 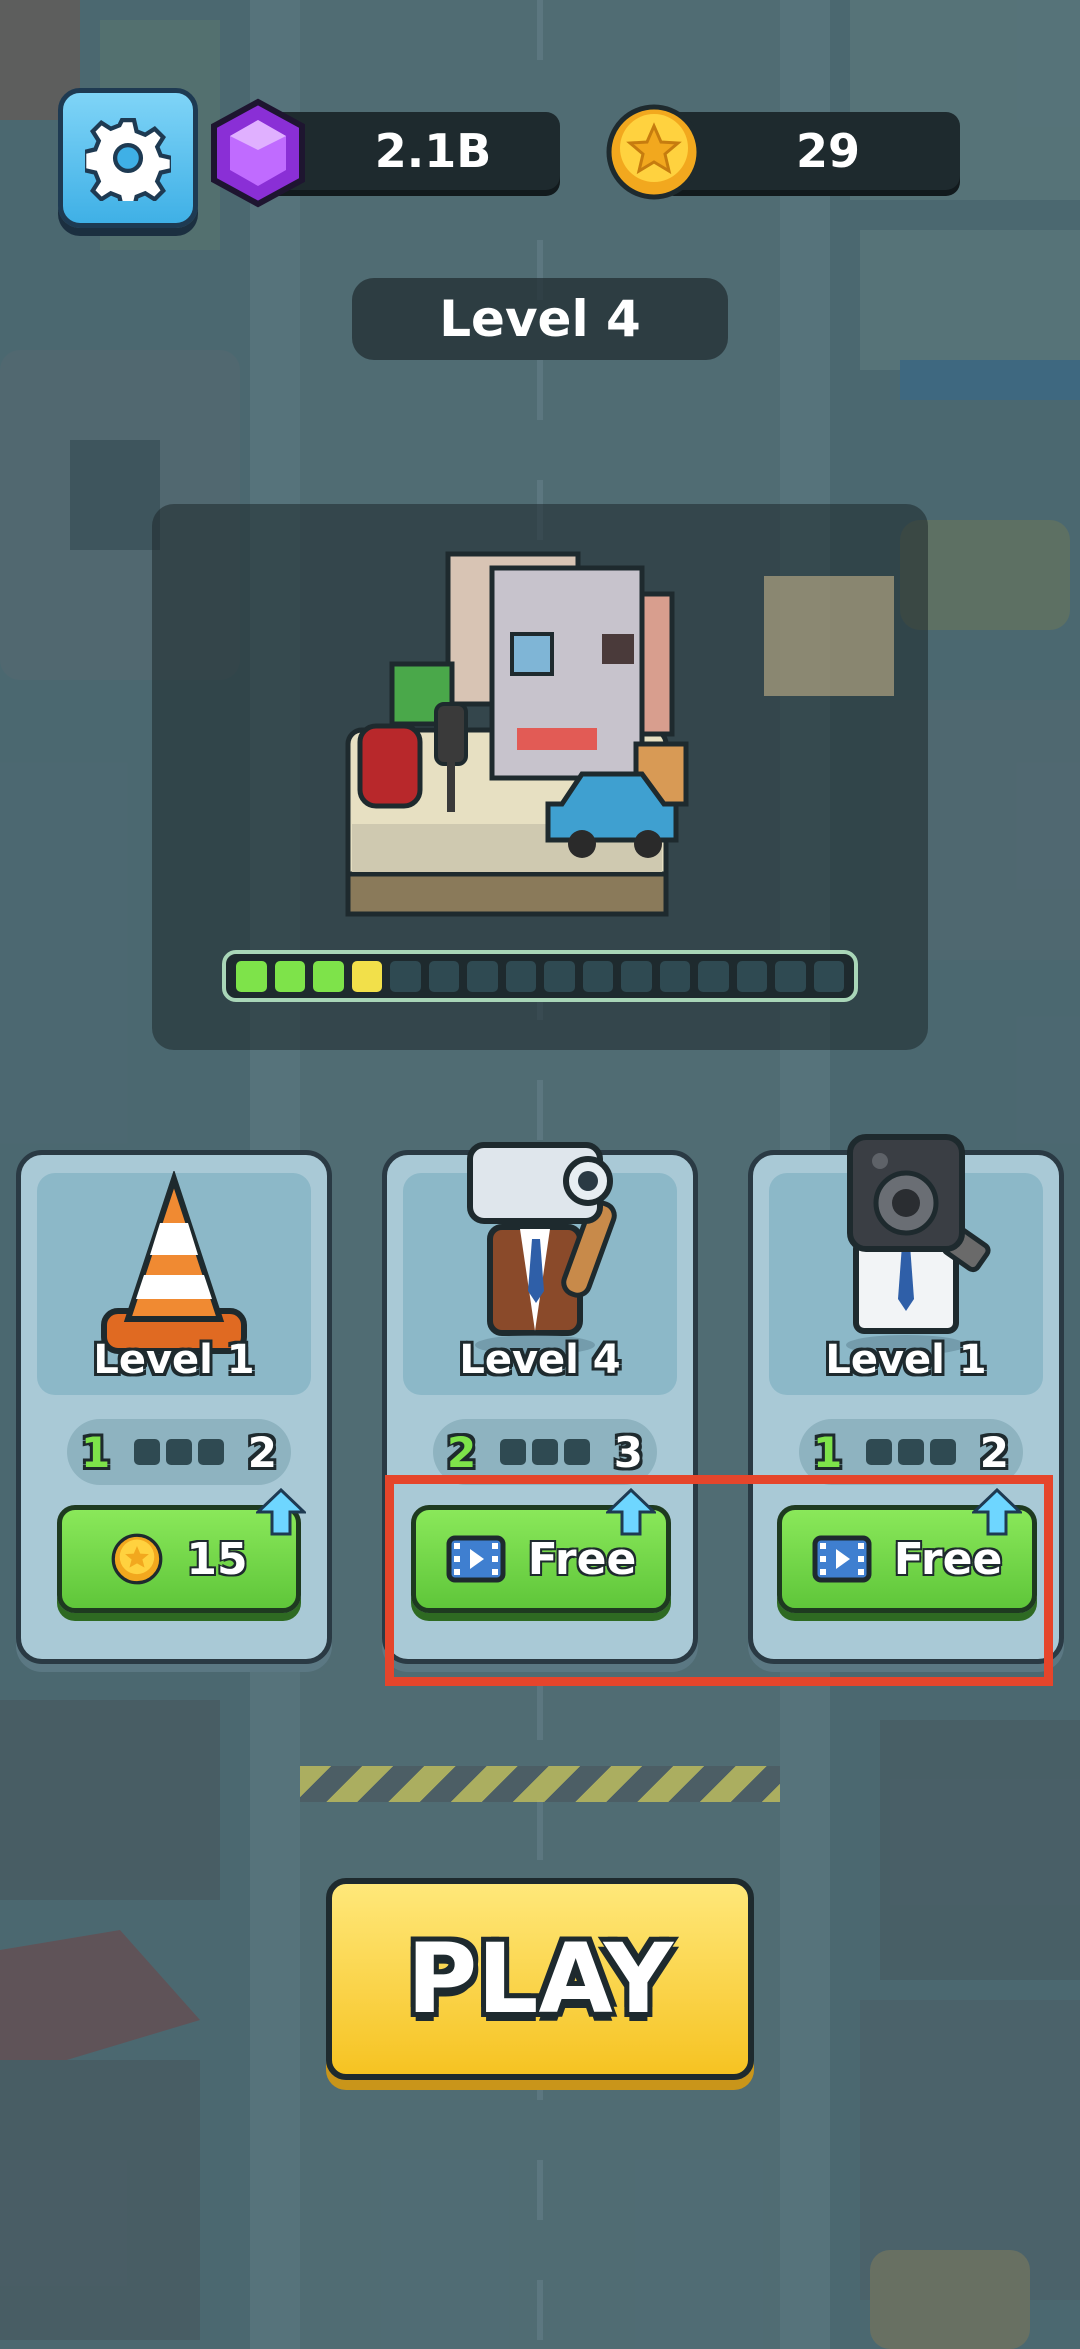 What do you see at coordinates (628, 1452) in the screenshot?
I see `next-level: 3` at bounding box center [628, 1452].